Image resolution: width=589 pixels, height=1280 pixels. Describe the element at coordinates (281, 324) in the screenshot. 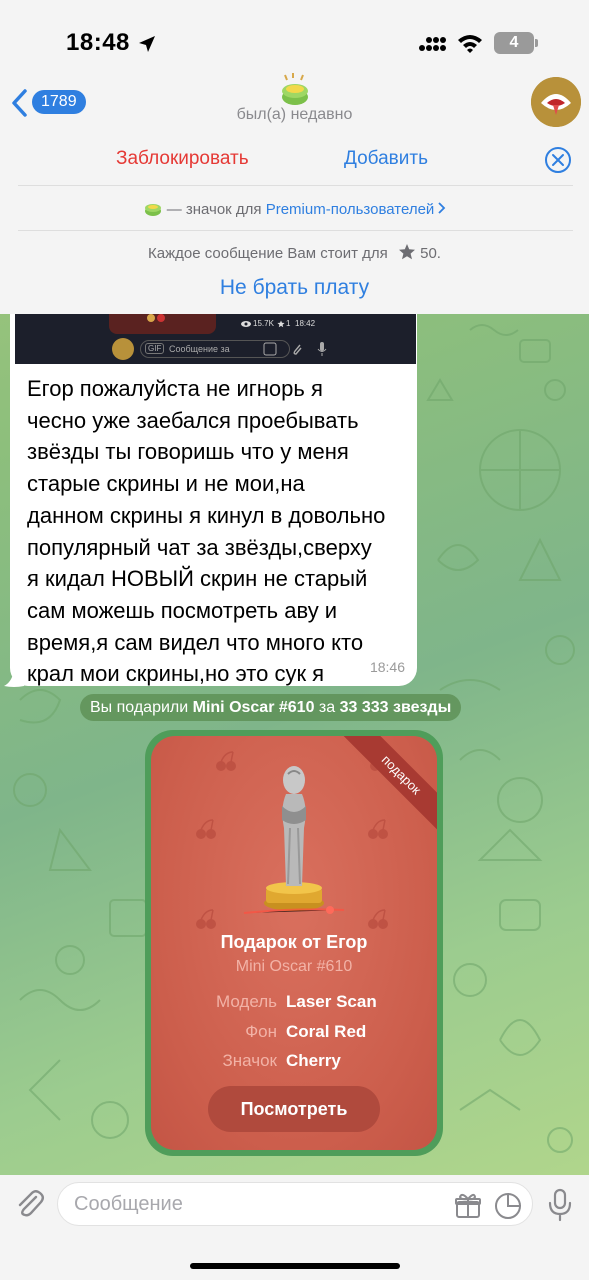

I see `embedded-star-icon` at that location.